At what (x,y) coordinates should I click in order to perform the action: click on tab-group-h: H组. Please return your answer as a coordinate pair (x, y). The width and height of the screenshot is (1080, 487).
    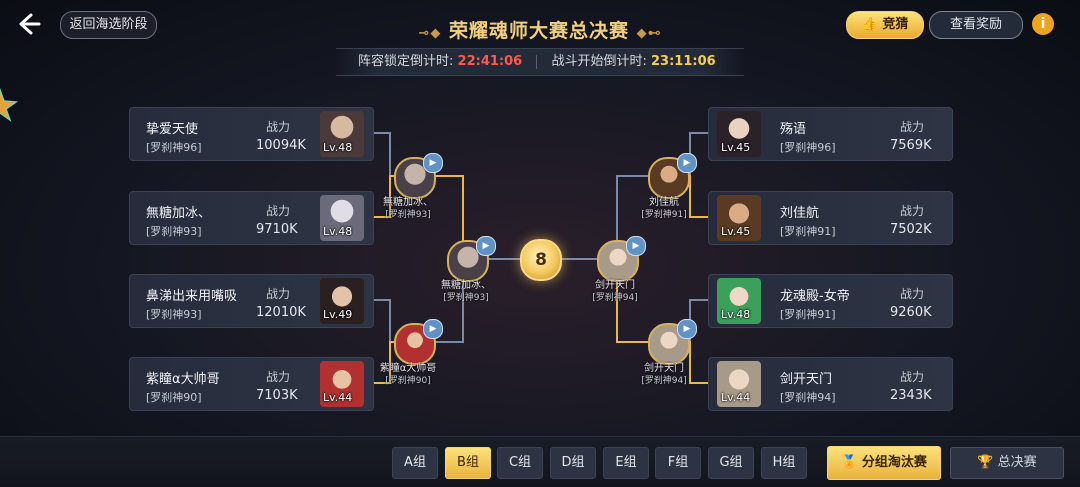
    Looking at the image, I should click on (784, 463).